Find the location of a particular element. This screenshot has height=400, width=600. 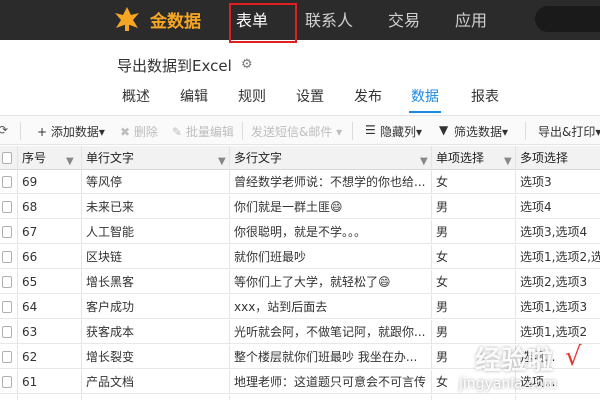

single-line-text-cell: 产品文档 is located at coordinates (156, 382).